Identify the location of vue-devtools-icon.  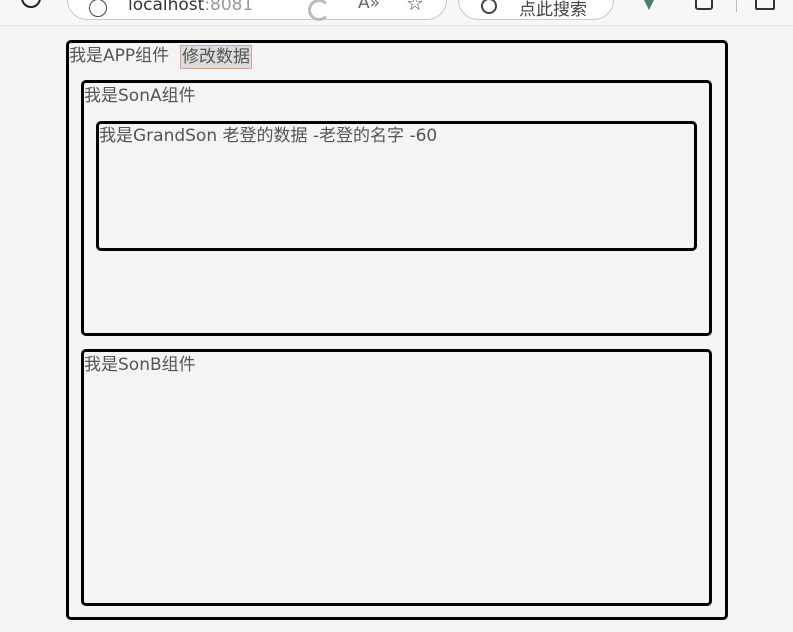
(649, 5).